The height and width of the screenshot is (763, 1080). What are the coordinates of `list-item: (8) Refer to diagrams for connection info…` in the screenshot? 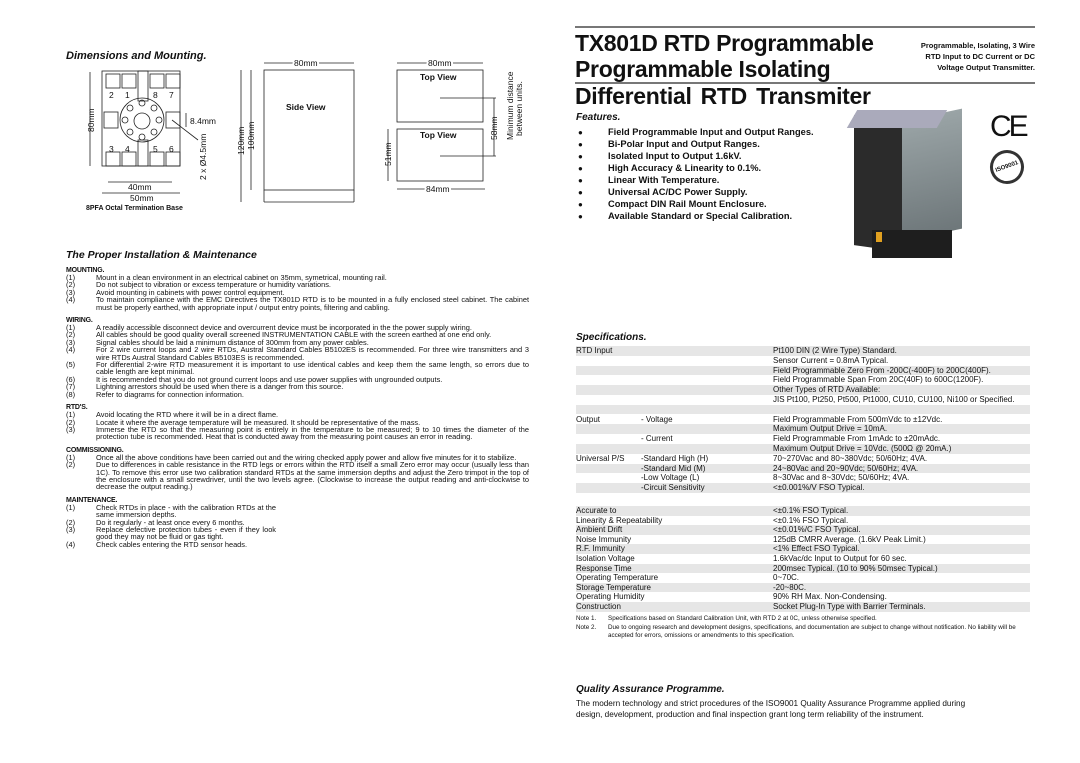 It's located at (297, 394).